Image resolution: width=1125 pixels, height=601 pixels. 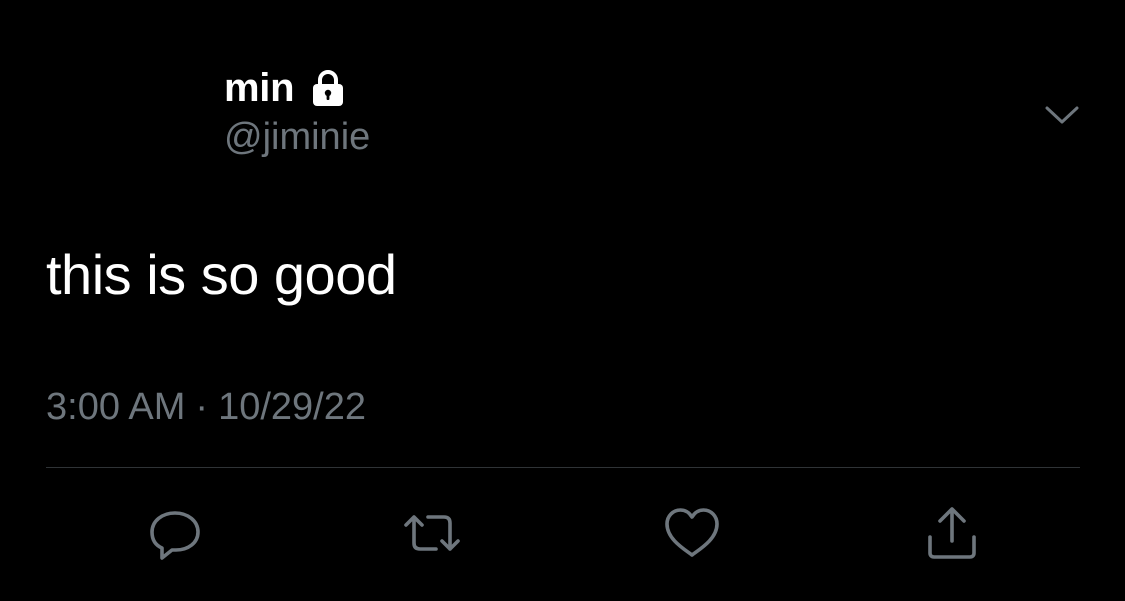 I want to click on retweet-icon, so click(x=432, y=535).